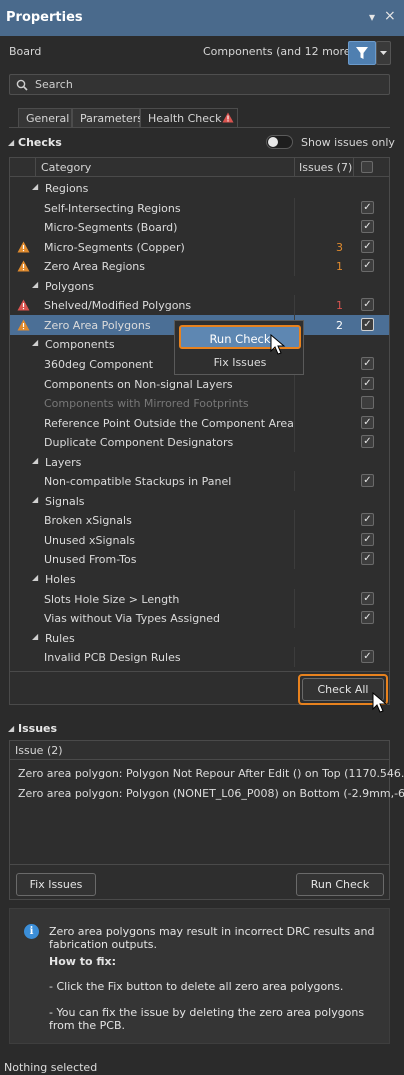  What do you see at coordinates (83, 961) in the screenshot?
I see `how-to-fix-heading: How to fix:` at bounding box center [83, 961].